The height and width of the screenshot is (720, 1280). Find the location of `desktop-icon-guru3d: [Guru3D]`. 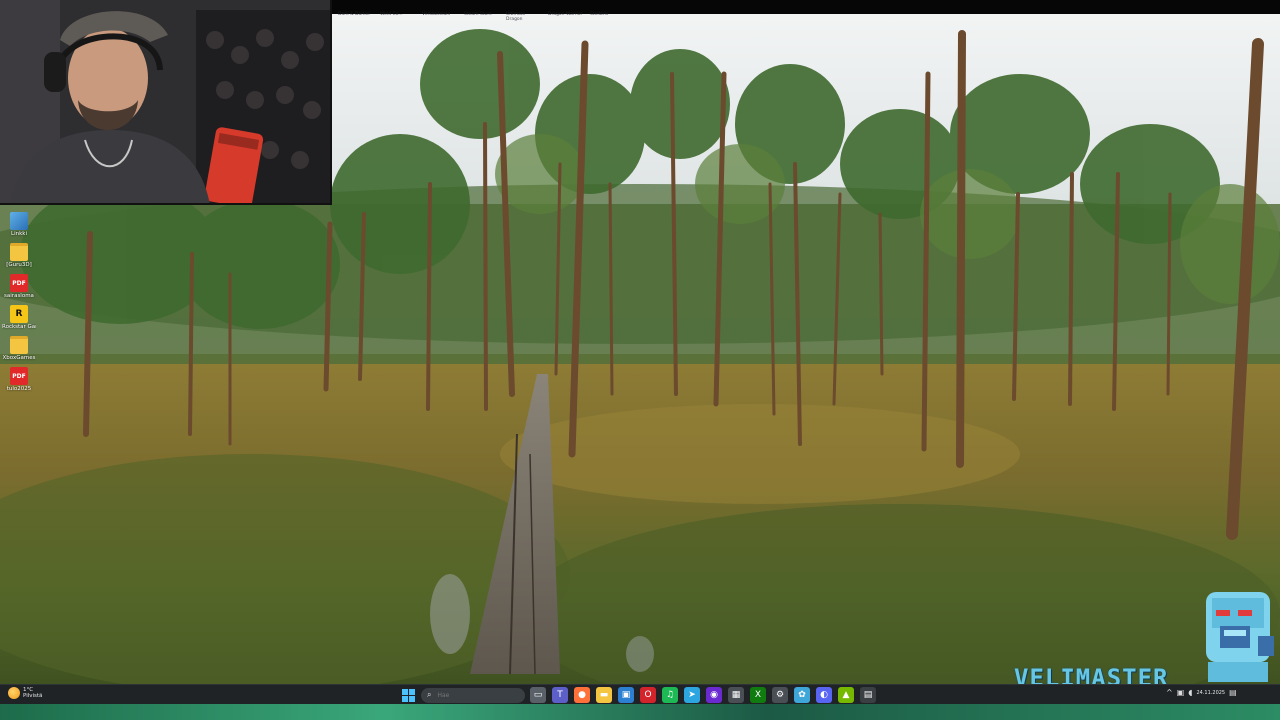

desktop-icon-guru3d: [Guru3D] is located at coordinates (19, 255).